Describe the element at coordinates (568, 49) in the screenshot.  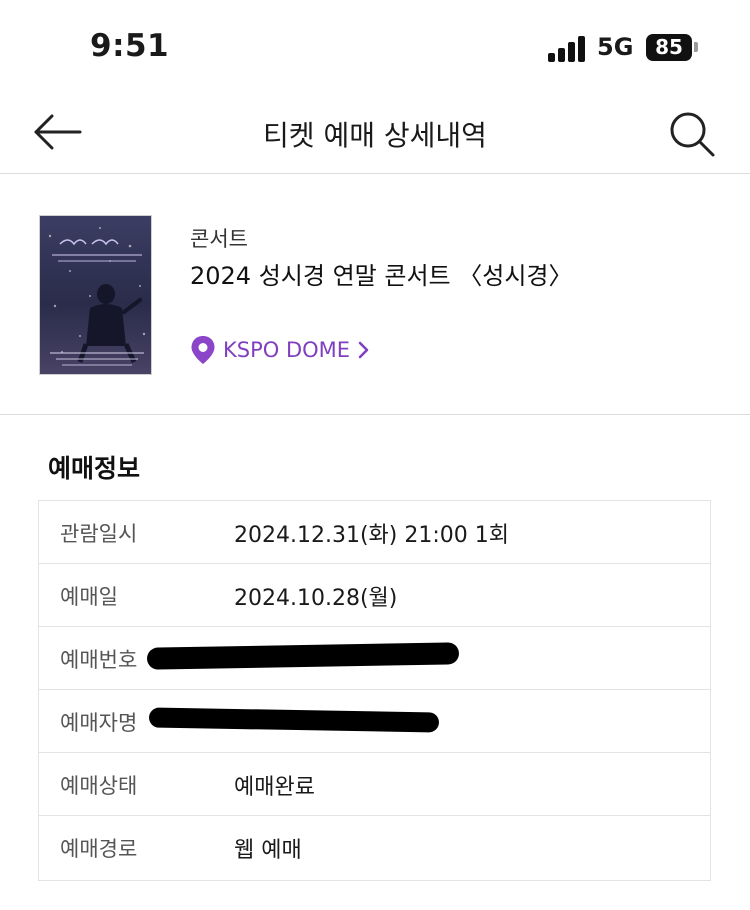
I see `cellular-signal-icon` at that location.